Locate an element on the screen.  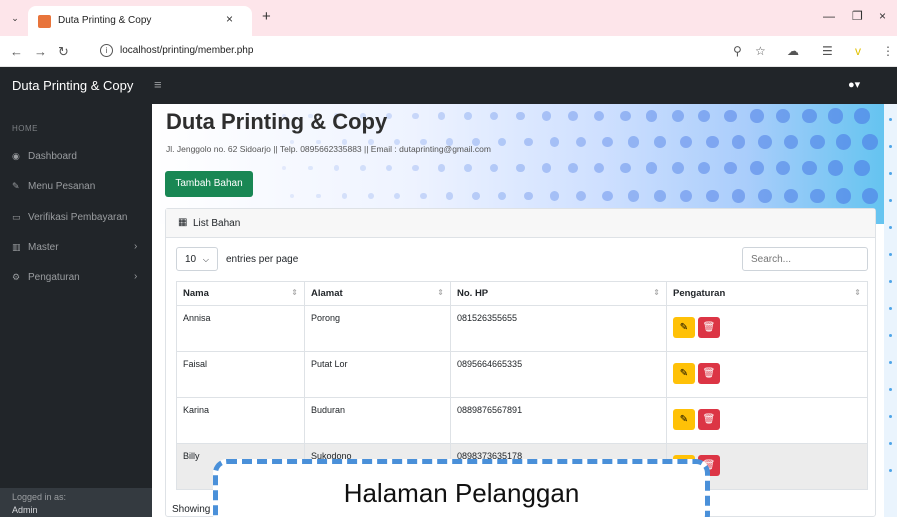
tab-title: Duta Printing & Copy is located at coordinates (105, 20).